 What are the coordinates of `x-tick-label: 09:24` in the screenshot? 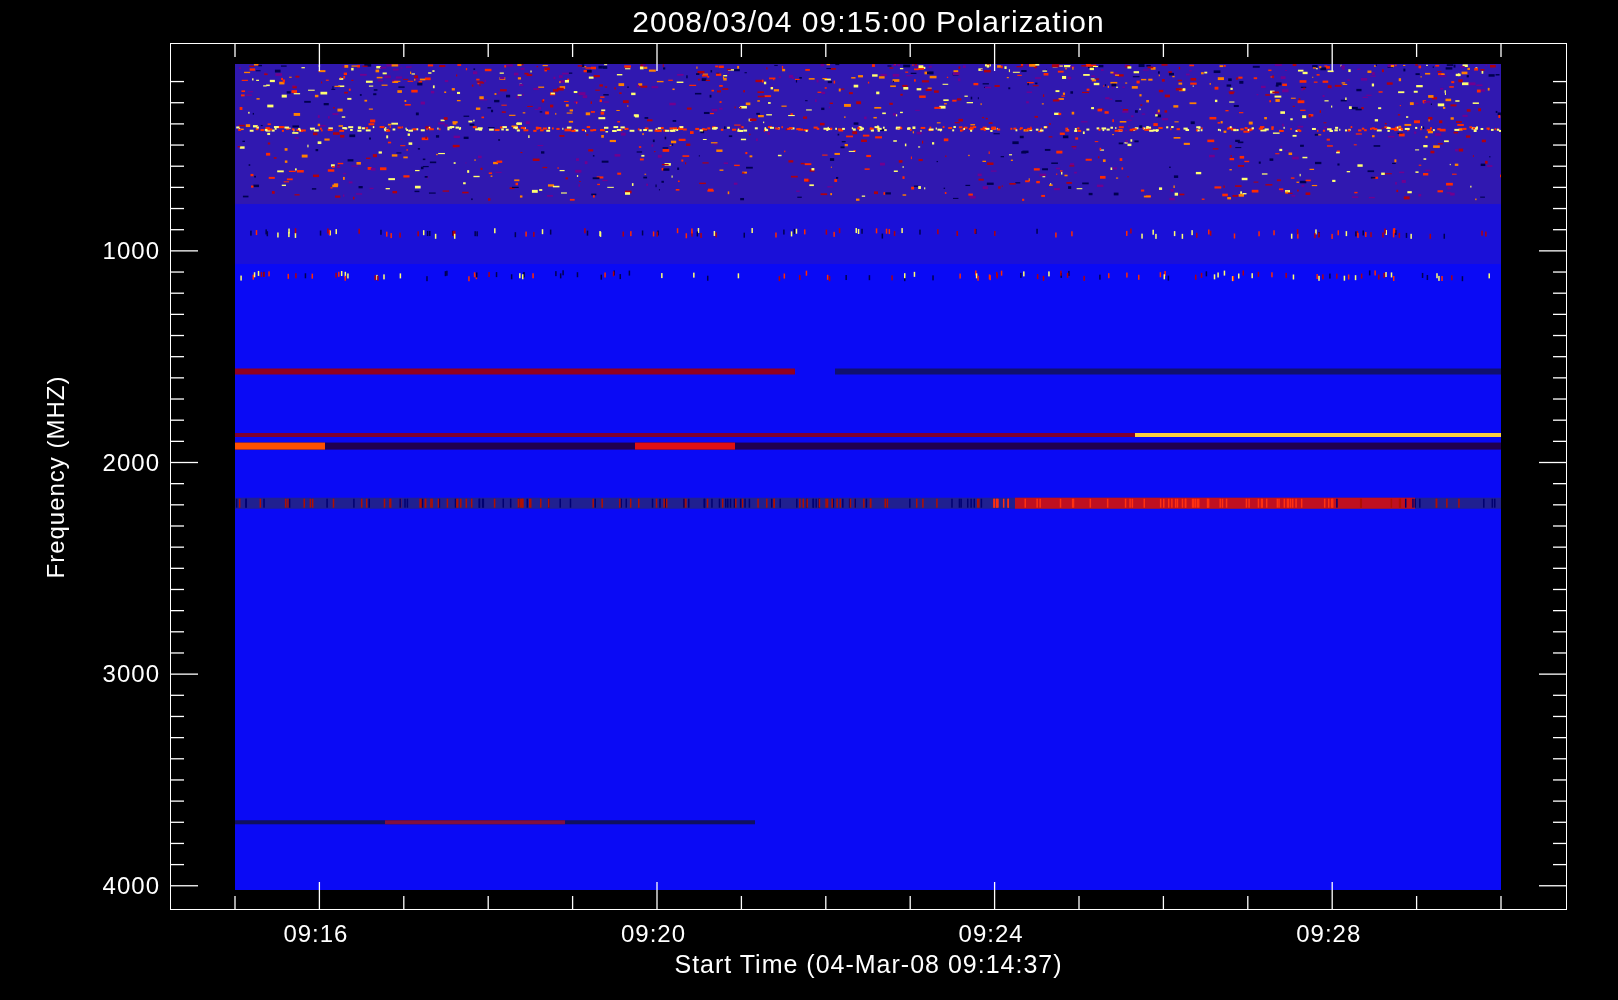 It's located at (991, 934).